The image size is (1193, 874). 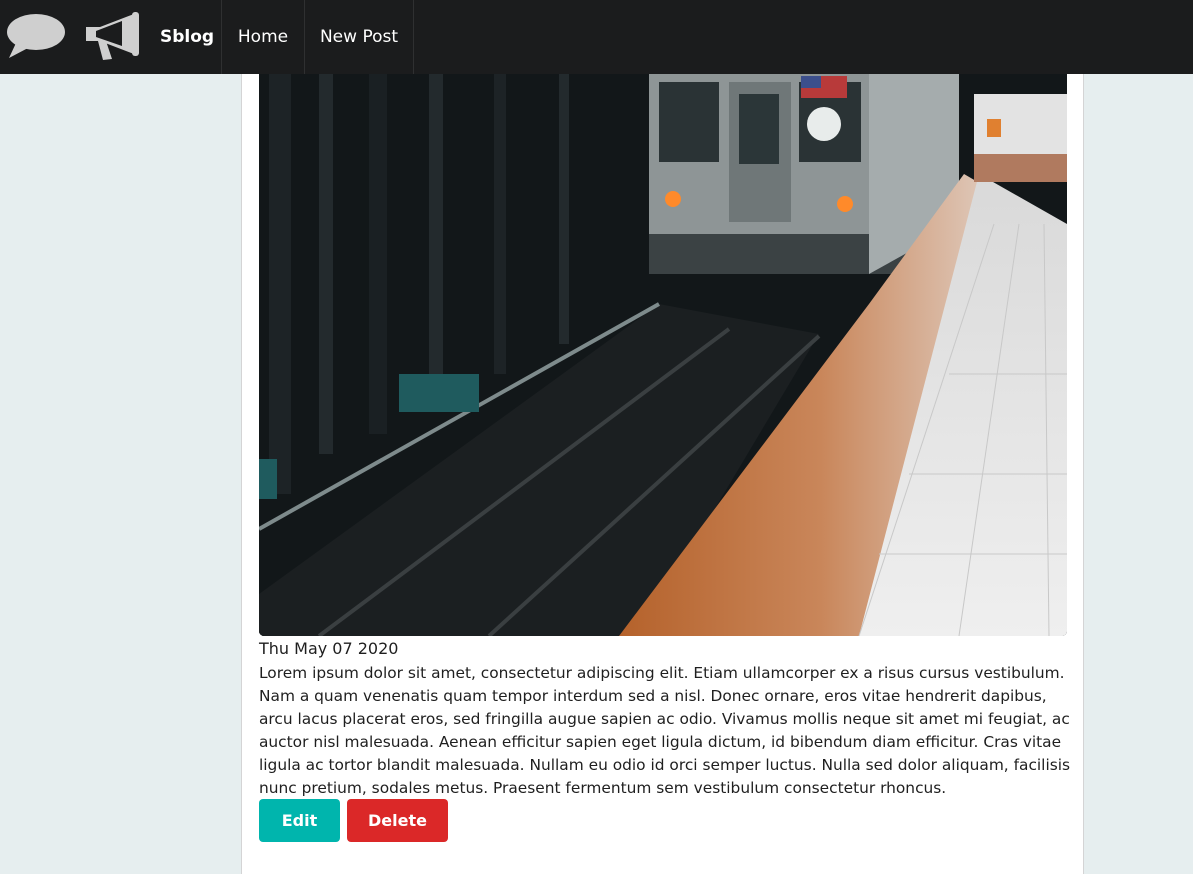 What do you see at coordinates (37, 37) in the screenshot?
I see `comment-icon` at bounding box center [37, 37].